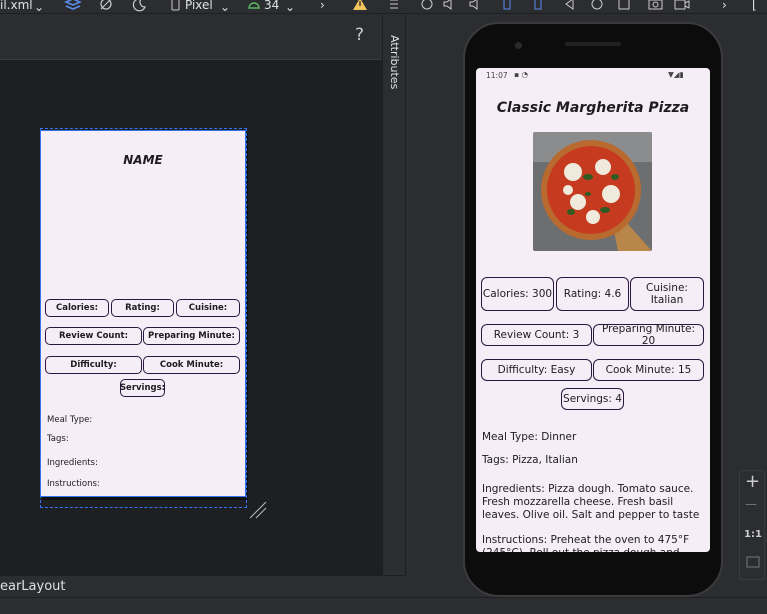  I want to click on resize-handle-icon, so click(258, 510).